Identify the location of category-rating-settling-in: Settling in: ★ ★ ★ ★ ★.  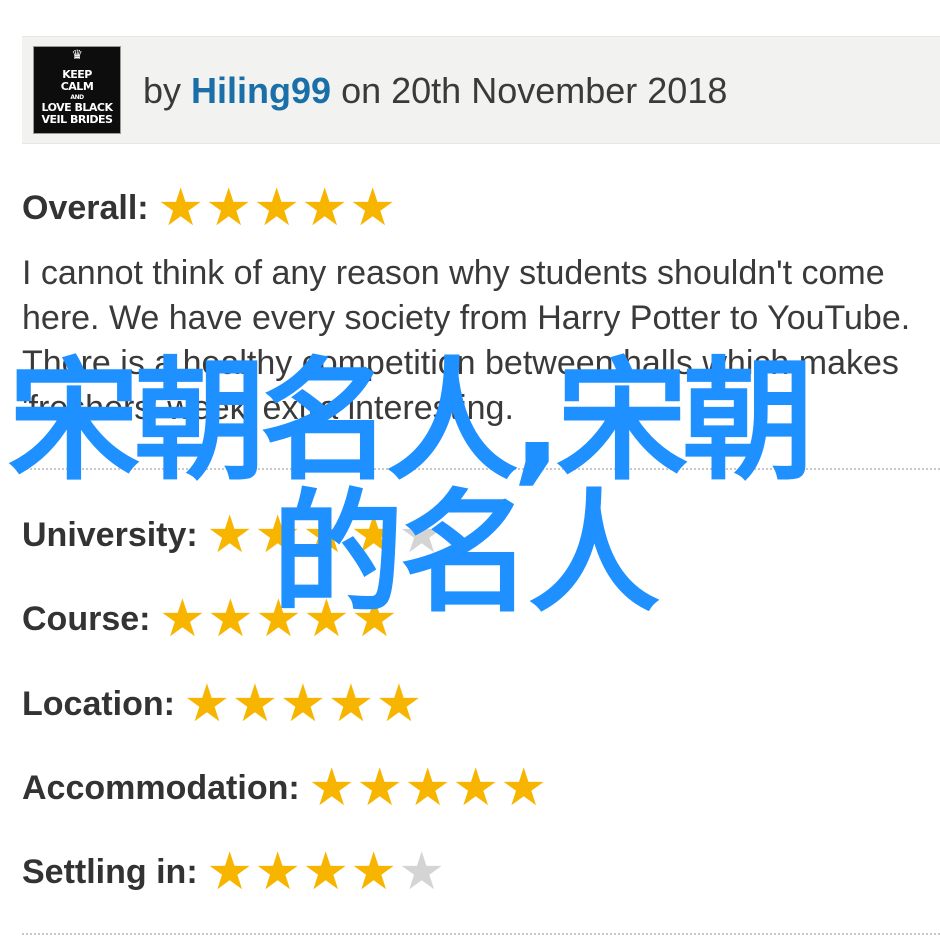
(234, 872).